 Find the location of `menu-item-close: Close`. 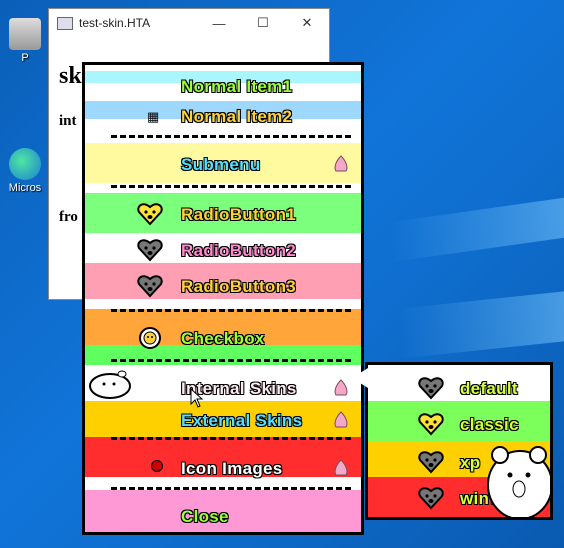

menu-item-close: Close is located at coordinates (223, 516).